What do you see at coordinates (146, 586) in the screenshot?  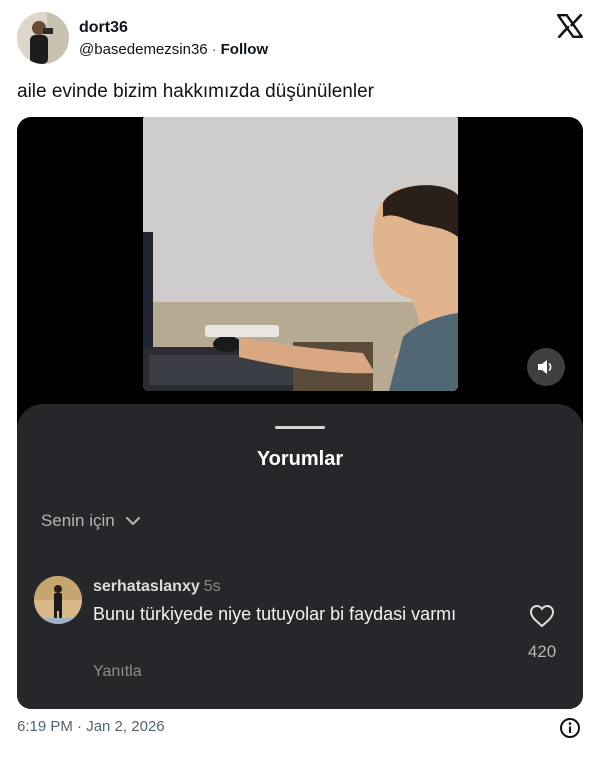 I see `comment-username: serhataslanxy` at bounding box center [146, 586].